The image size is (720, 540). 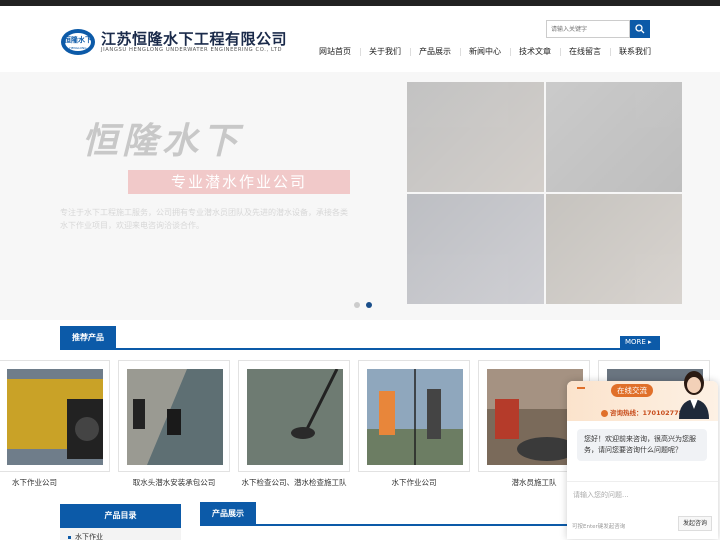 I want to click on search-button, so click(x=640, y=29).